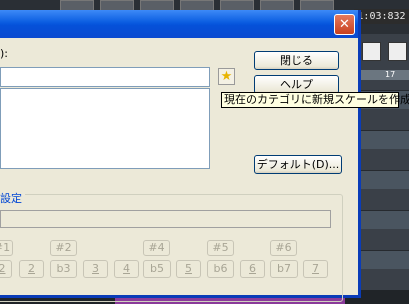  I want to click on degree-button: b5, so click(157, 269).